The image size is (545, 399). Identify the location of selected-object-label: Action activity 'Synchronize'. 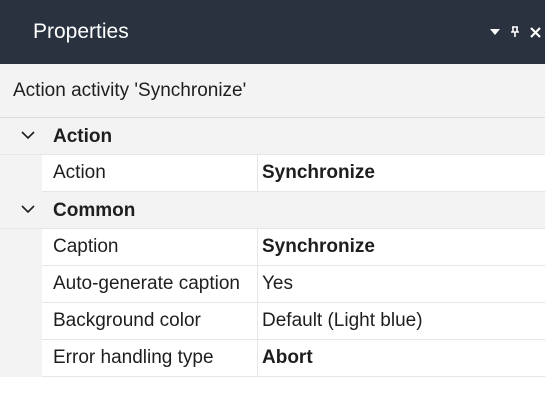
(272, 91).